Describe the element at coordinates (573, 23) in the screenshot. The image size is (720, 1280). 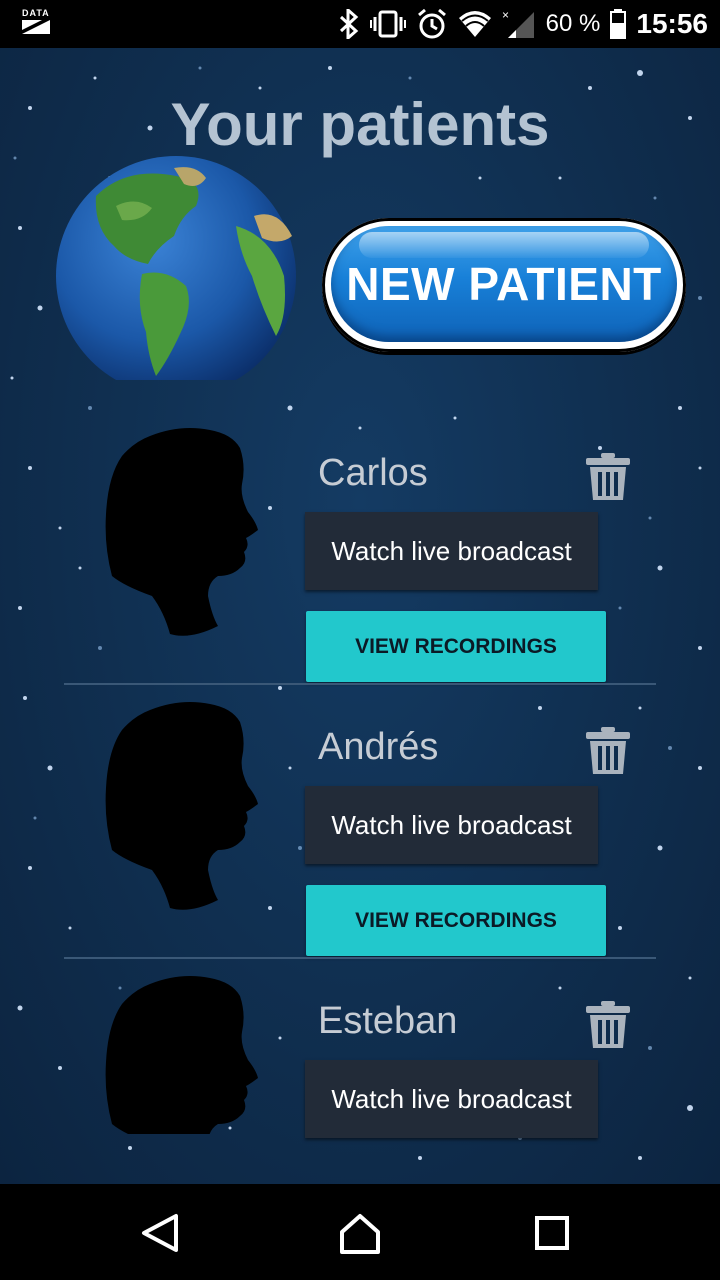
I see `battery-percent: 60 %` at that location.